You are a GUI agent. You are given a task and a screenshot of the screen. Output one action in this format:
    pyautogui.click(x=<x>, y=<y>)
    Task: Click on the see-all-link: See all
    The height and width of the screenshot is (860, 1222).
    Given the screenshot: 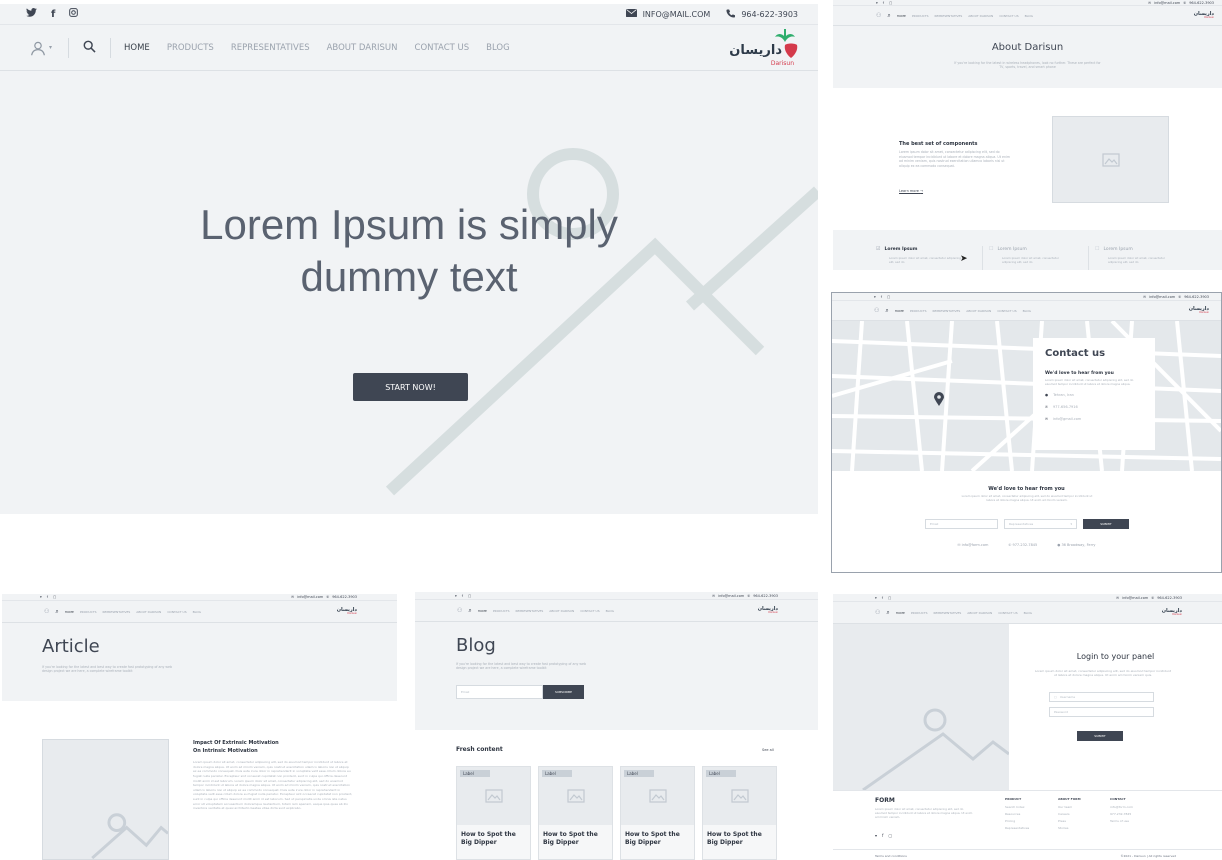 What is the action you would take?
    pyautogui.click(x=768, y=750)
    